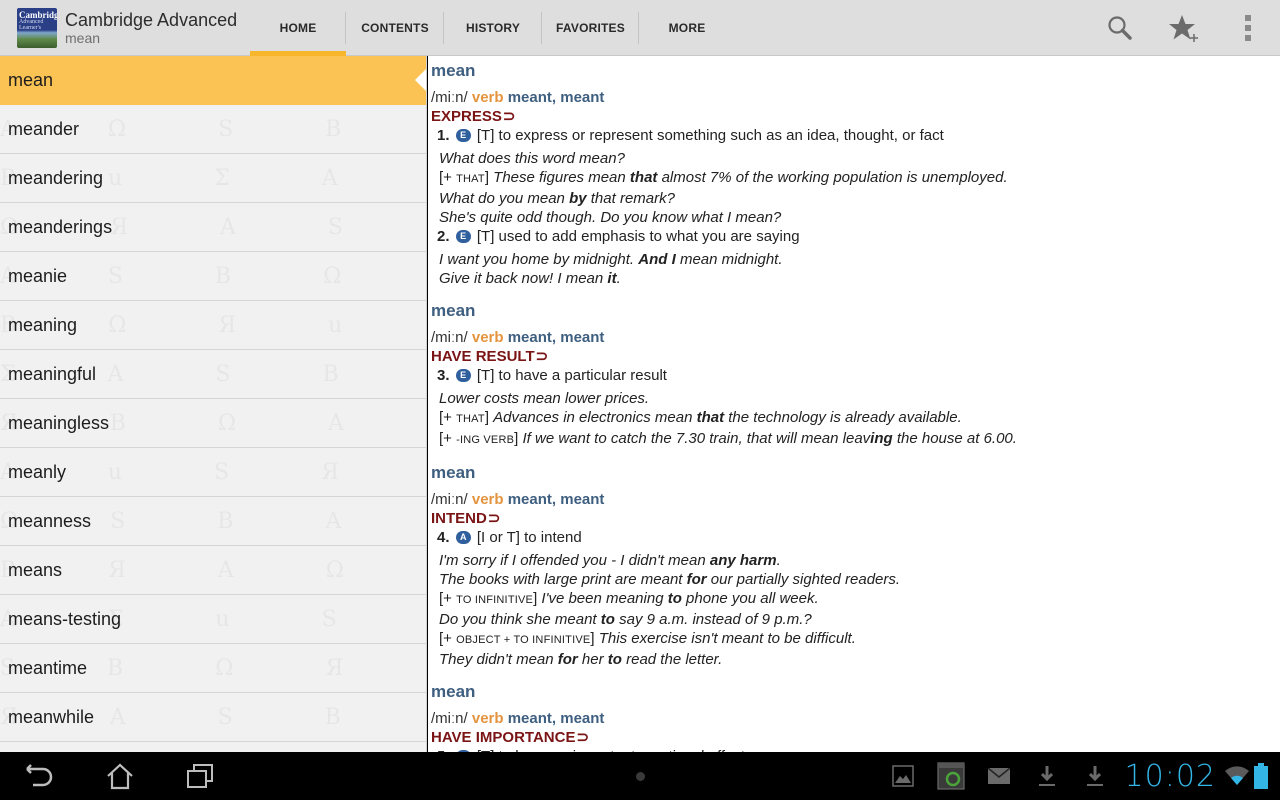 This screenshot has width=1280, height=800. I want to click on gallery-notification, so click(903, 776).